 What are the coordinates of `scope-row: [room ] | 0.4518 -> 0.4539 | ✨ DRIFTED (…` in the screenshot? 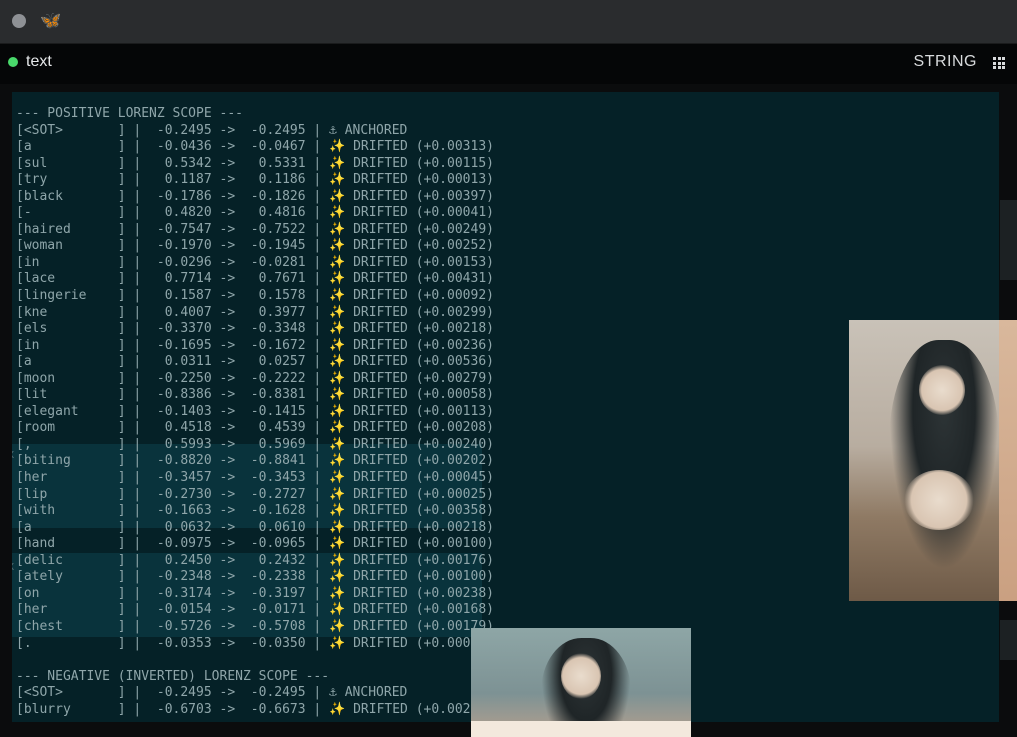 It's located at (255, 428).